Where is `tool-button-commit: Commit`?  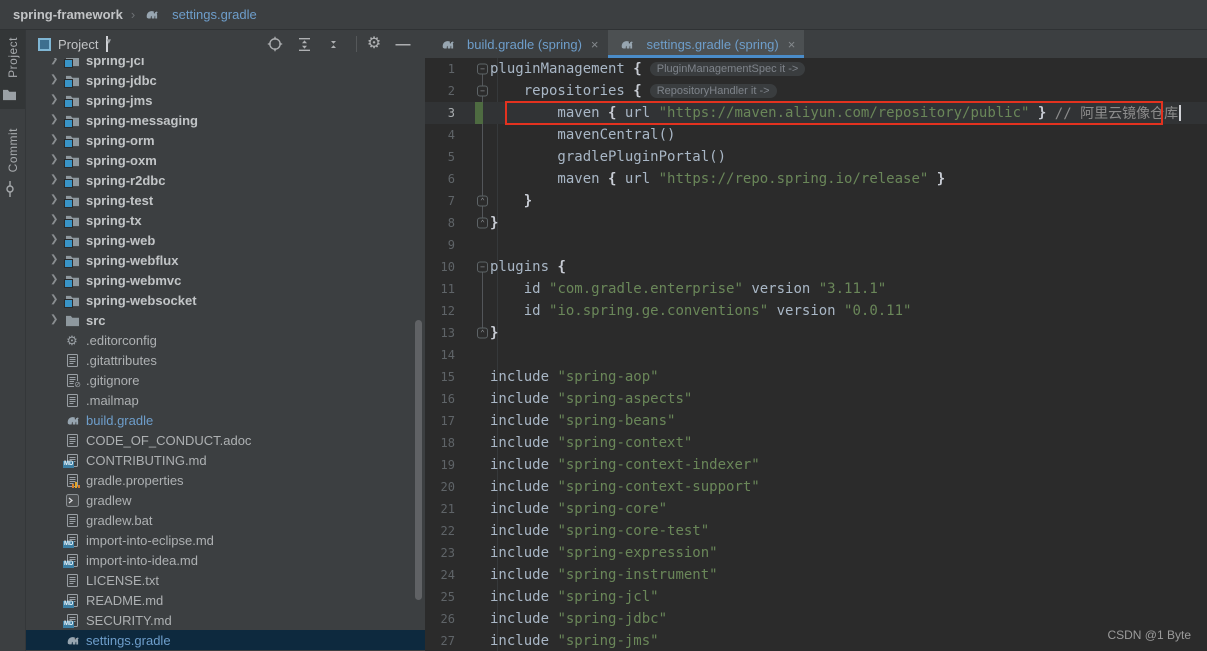
tool-button-commit: Commit is located at coordinates (12, 162).